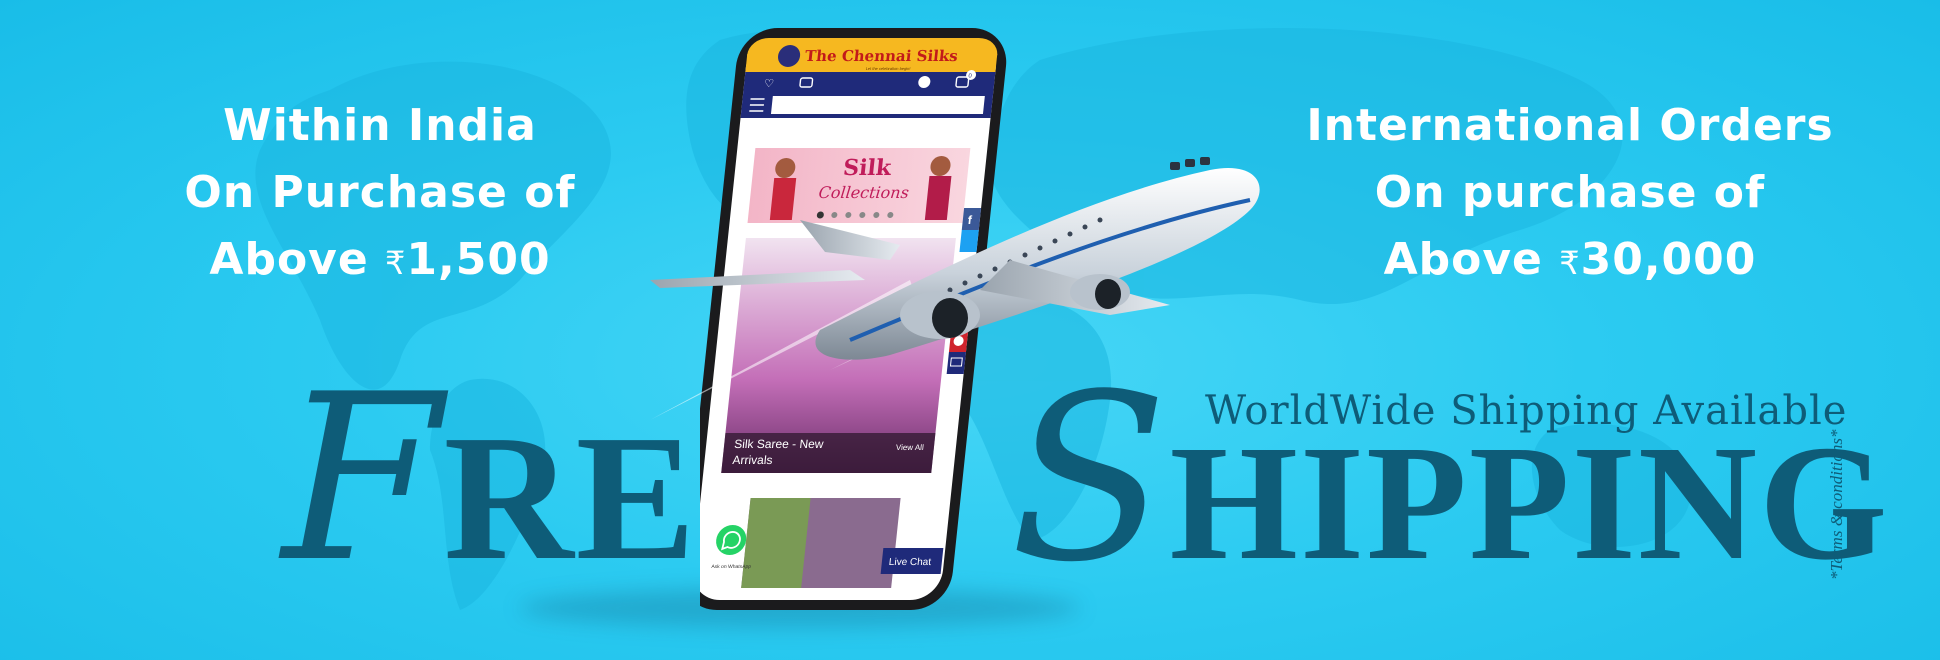 This screenshot has height=660, width=1940. I want to click on worldwide-tagline: WorldWide Shipping Available, so click(1526, 411).